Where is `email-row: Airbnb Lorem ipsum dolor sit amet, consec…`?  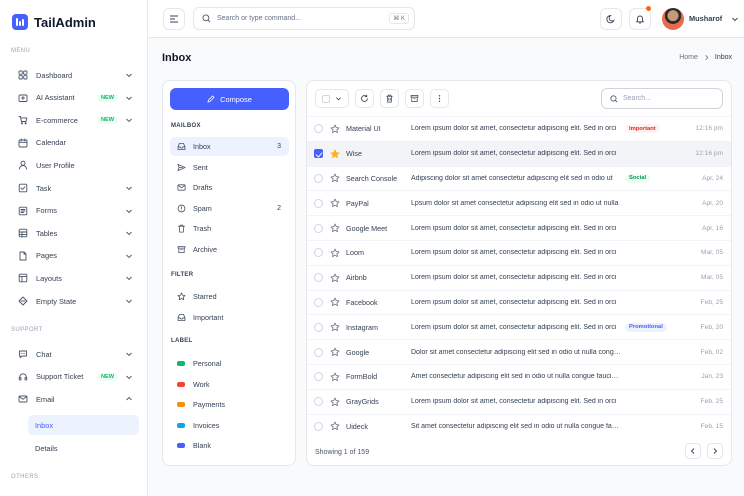 email-row: Airbnb Lorem ipsum dolor sit amet, consec… is located at coordinates (519, 277).